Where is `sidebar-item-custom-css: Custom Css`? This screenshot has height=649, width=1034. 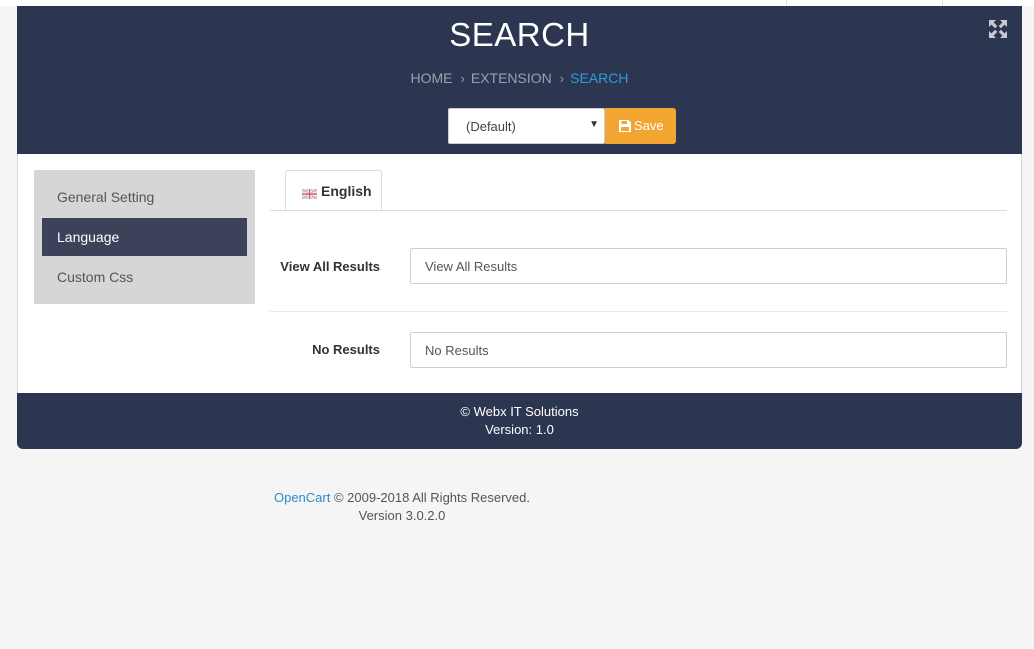 sidebar-item-custom-css: Custom Css is located at coordinates (144, 277).